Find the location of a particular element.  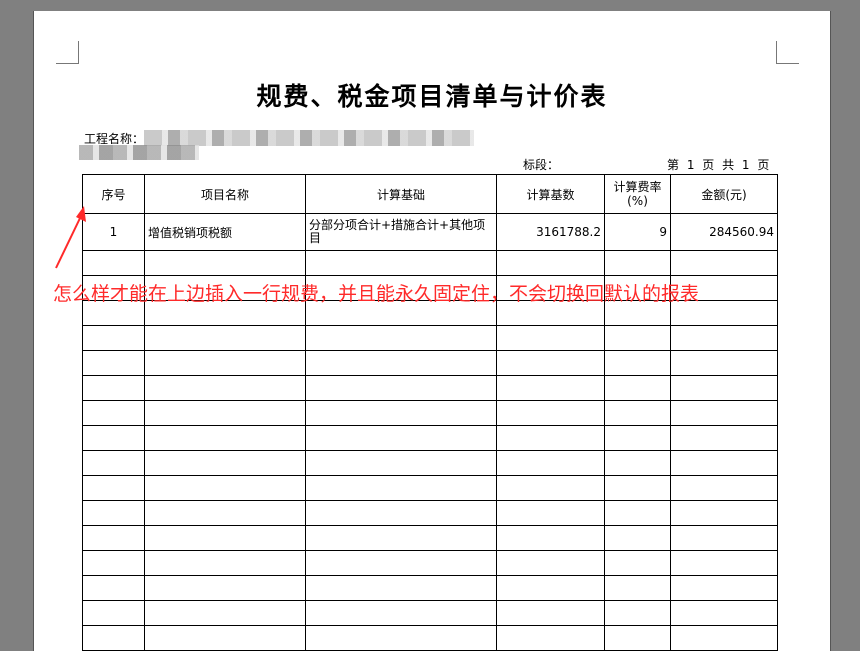

annotation-question: 怎么样才能在上边插入一行规费，并且能永久固定住，不会切换回默认的报表 is located at coordinates (376, 294).